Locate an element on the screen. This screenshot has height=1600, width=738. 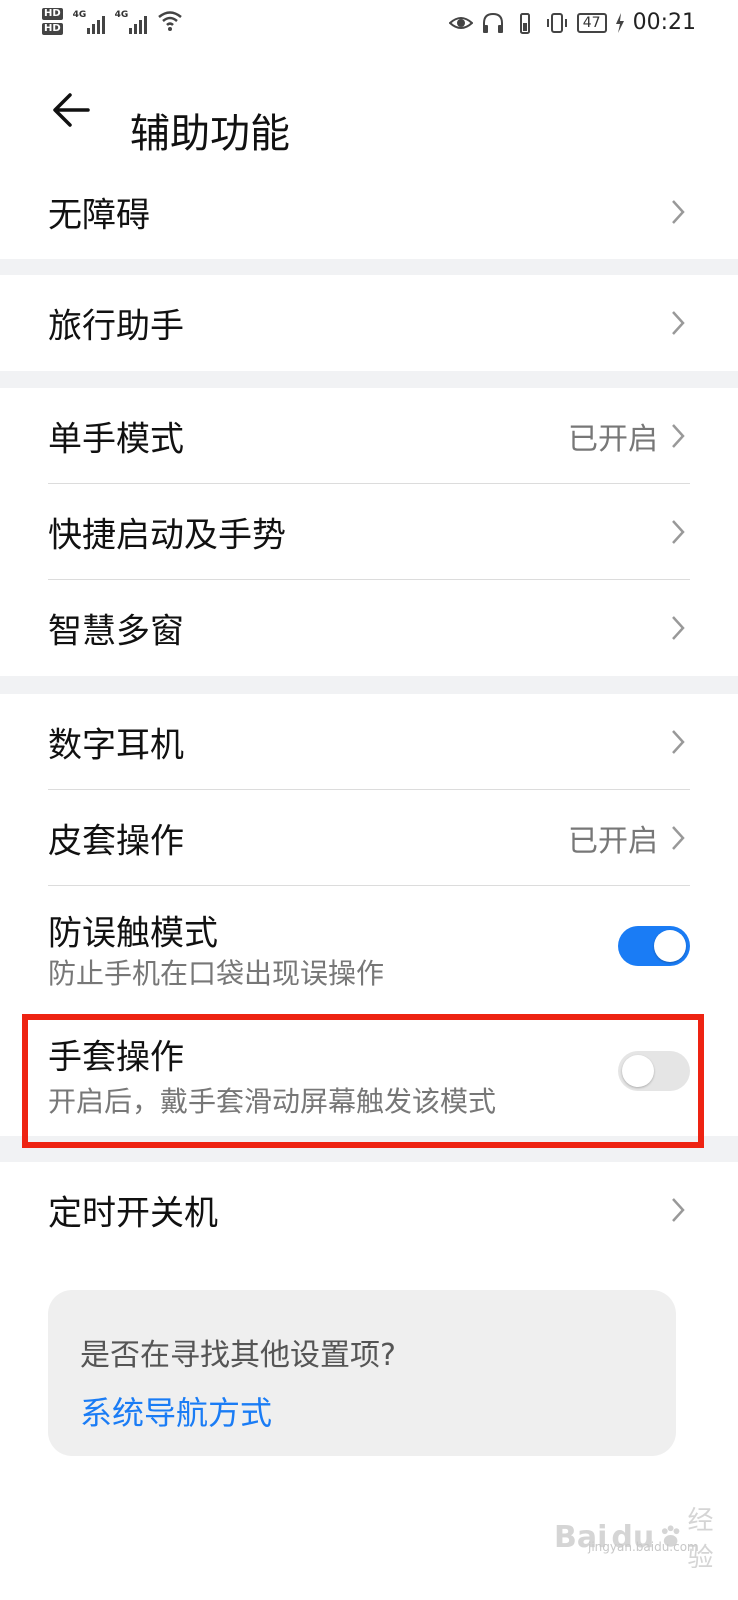
item-label: 快捷启动及手势 is located at coordinates (167, 535).